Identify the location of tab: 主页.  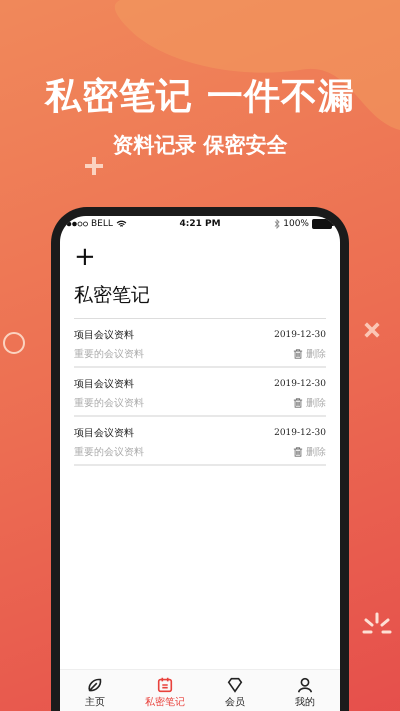
(95, 692).